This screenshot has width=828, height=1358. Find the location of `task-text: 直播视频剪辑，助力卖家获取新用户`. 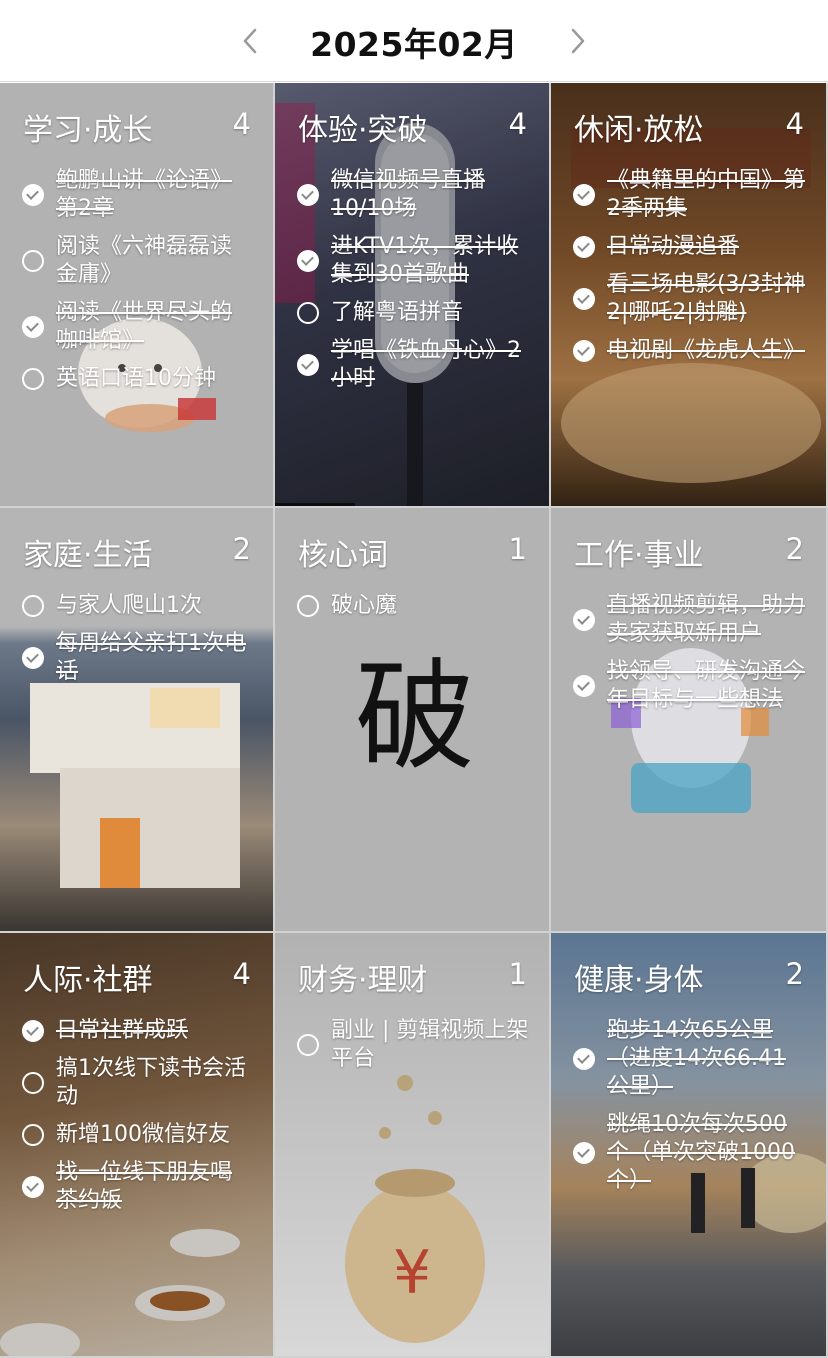

task-text: 直播视频剪辑，助力卖家获取新用户 is located at coordinates (706, 619).